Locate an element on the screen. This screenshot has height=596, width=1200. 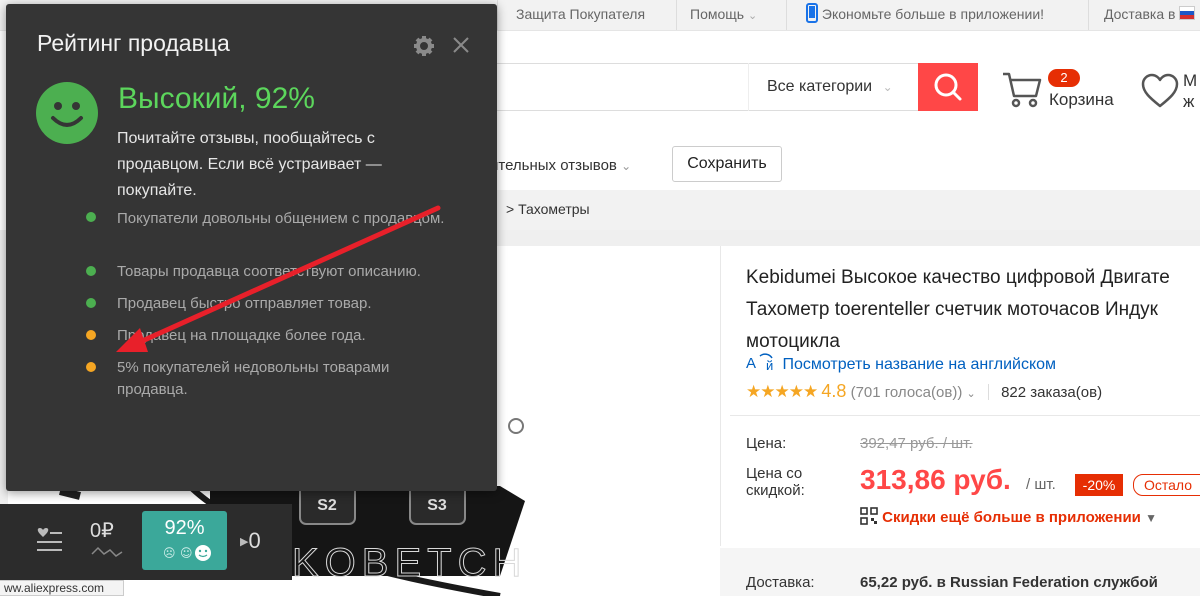
rating-bullet: Товары продавца соответствуют описанию. is located at coordinates (269, 271).